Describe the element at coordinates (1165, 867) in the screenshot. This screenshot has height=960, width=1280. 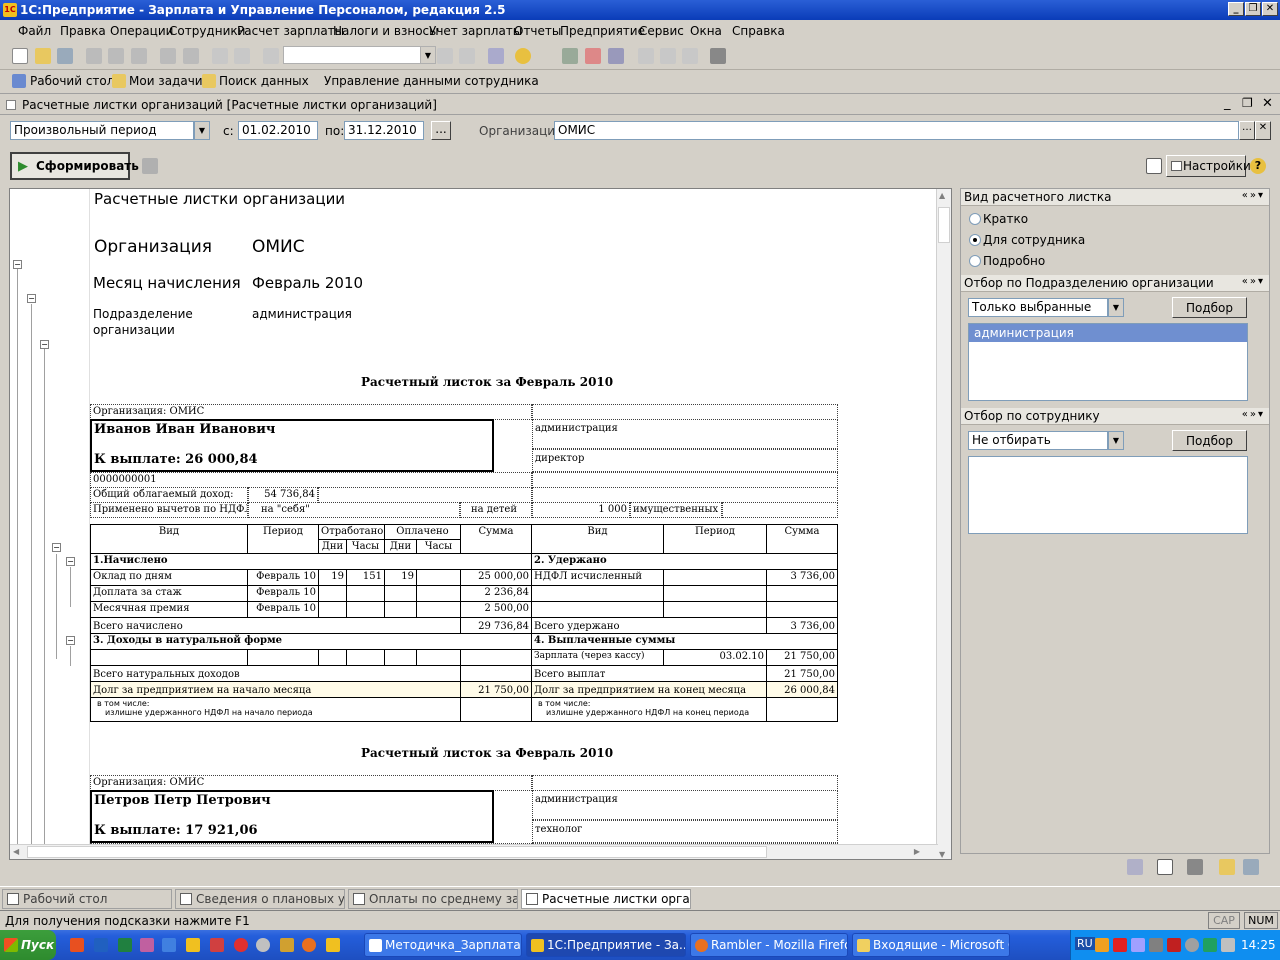
I see `table-icon` at that location.